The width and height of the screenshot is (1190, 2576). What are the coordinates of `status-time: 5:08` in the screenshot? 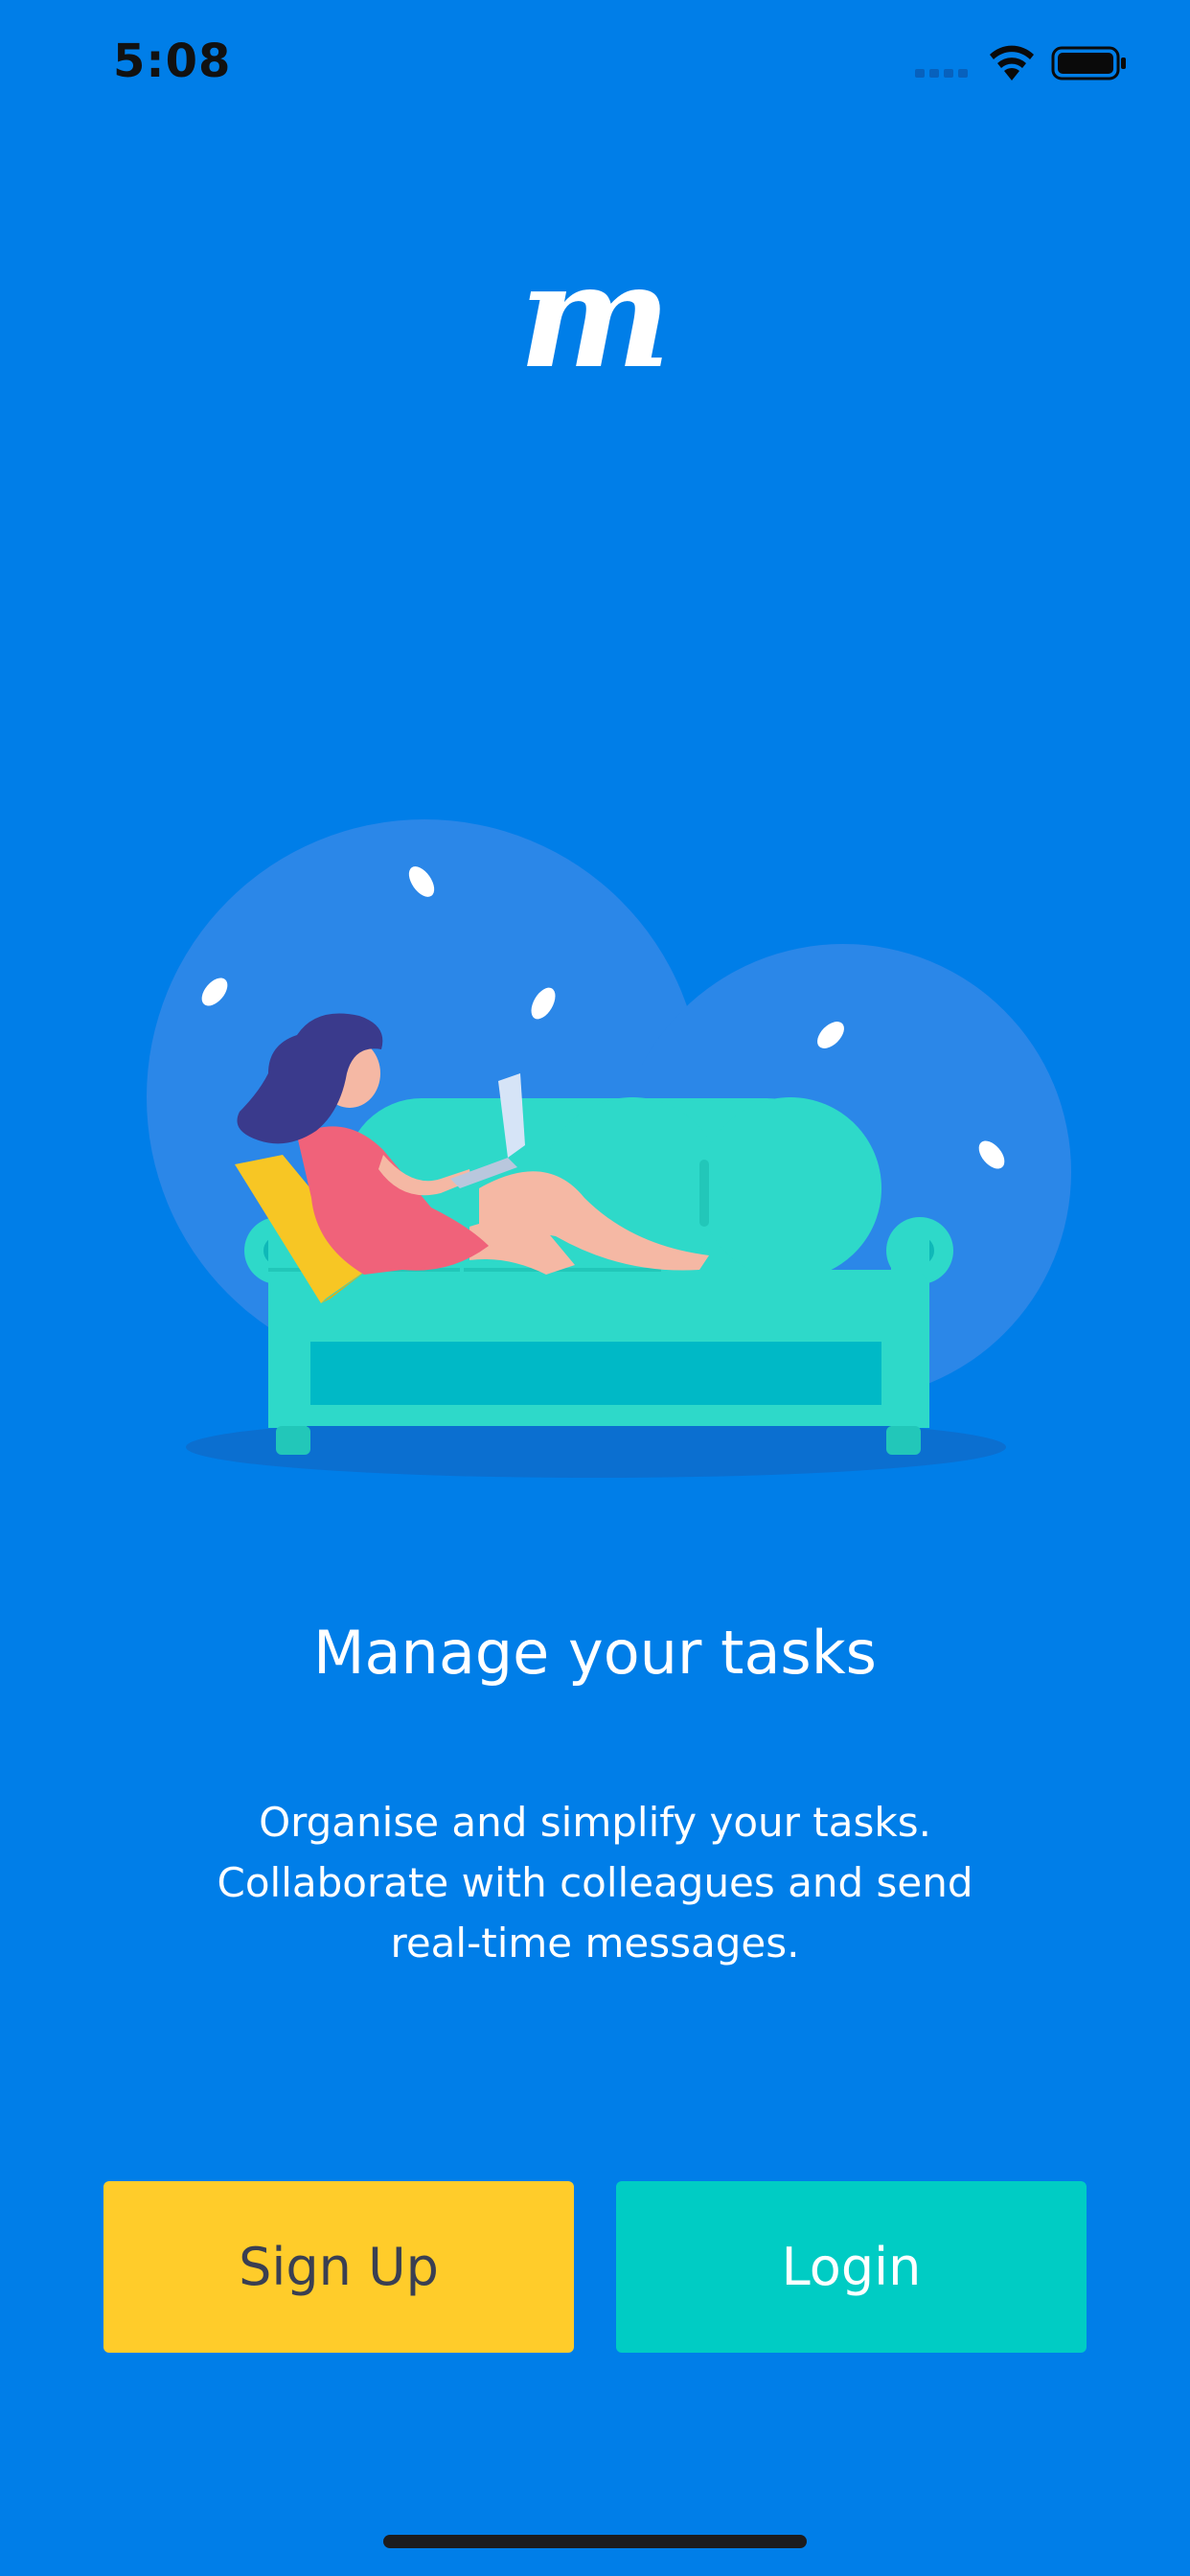 It's located at (172, 61).